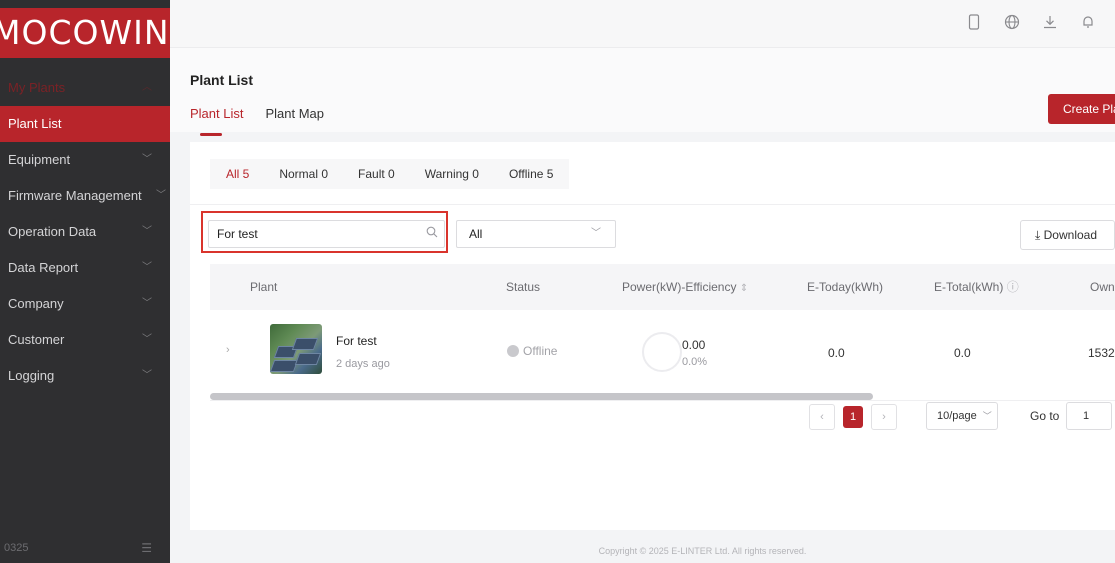 The height and width of the screenshot is (563, 1115). Describe the element at coordinates (476, 234) in the screenshot. I see `select-value: All` at that location.